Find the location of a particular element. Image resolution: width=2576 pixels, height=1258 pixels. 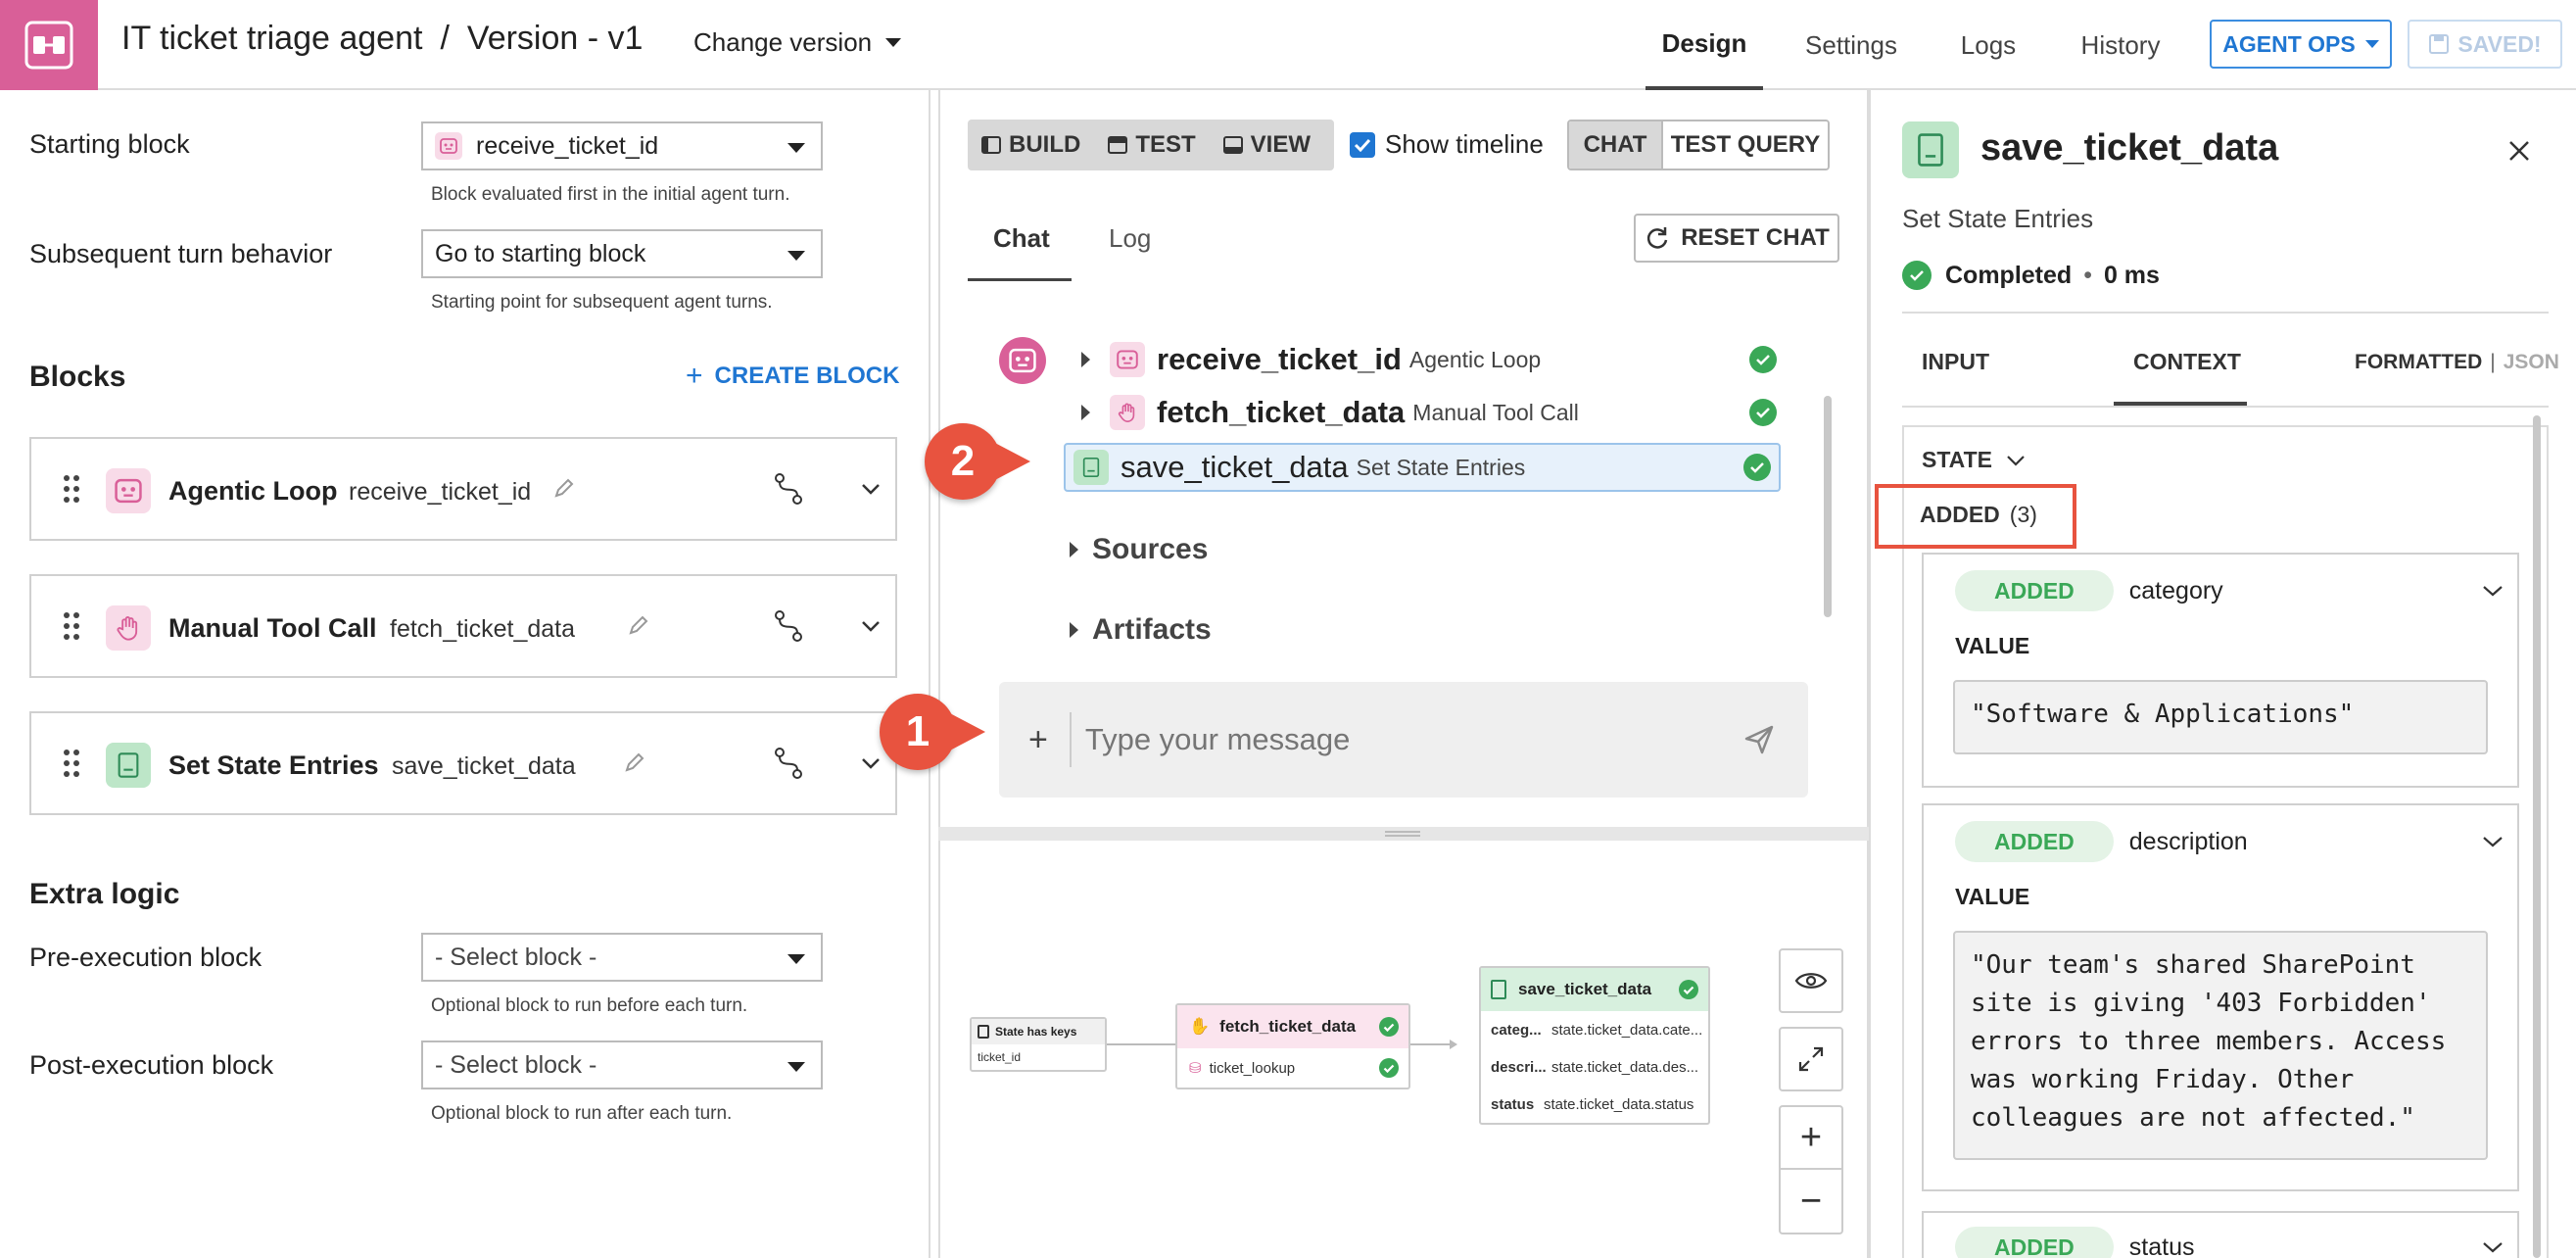

entry-header: ADDED status is located at coordinates (2229, 1242).